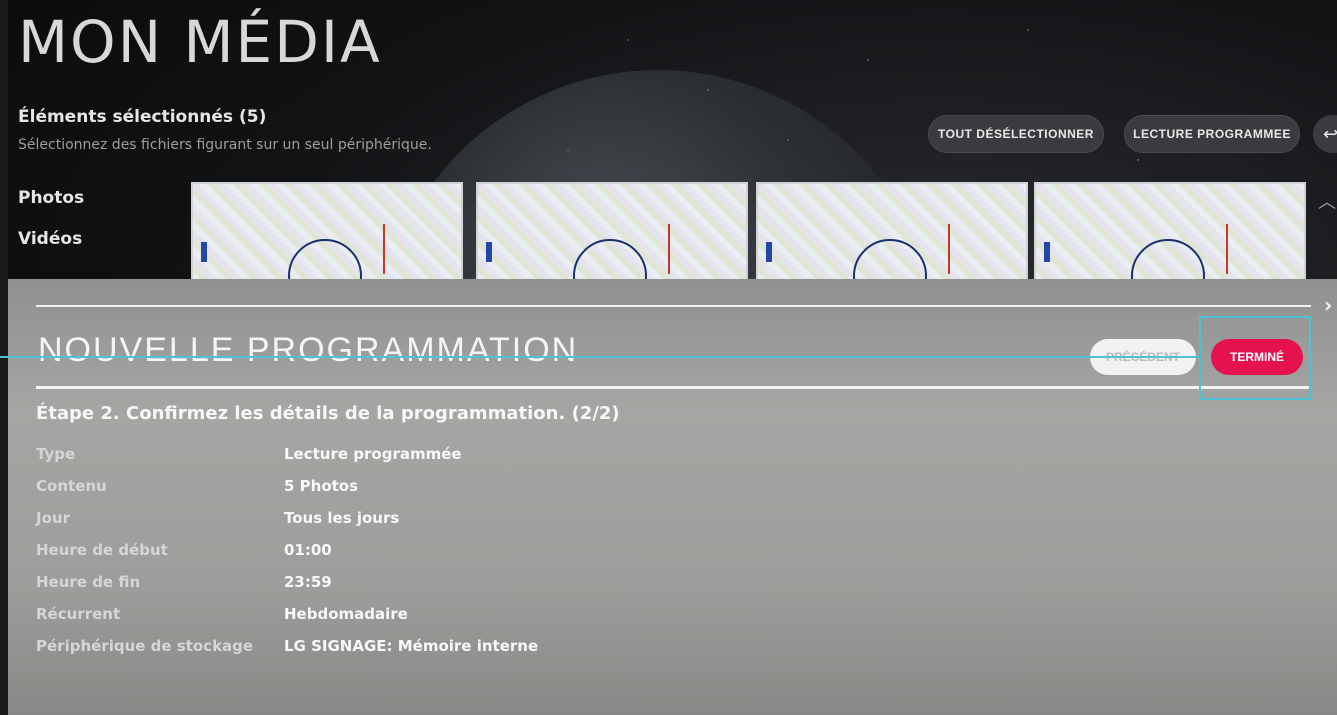 The width and height of the screenshot is (1337, 715). I want to click on detail-label: Récurrent, so click(78, 614).